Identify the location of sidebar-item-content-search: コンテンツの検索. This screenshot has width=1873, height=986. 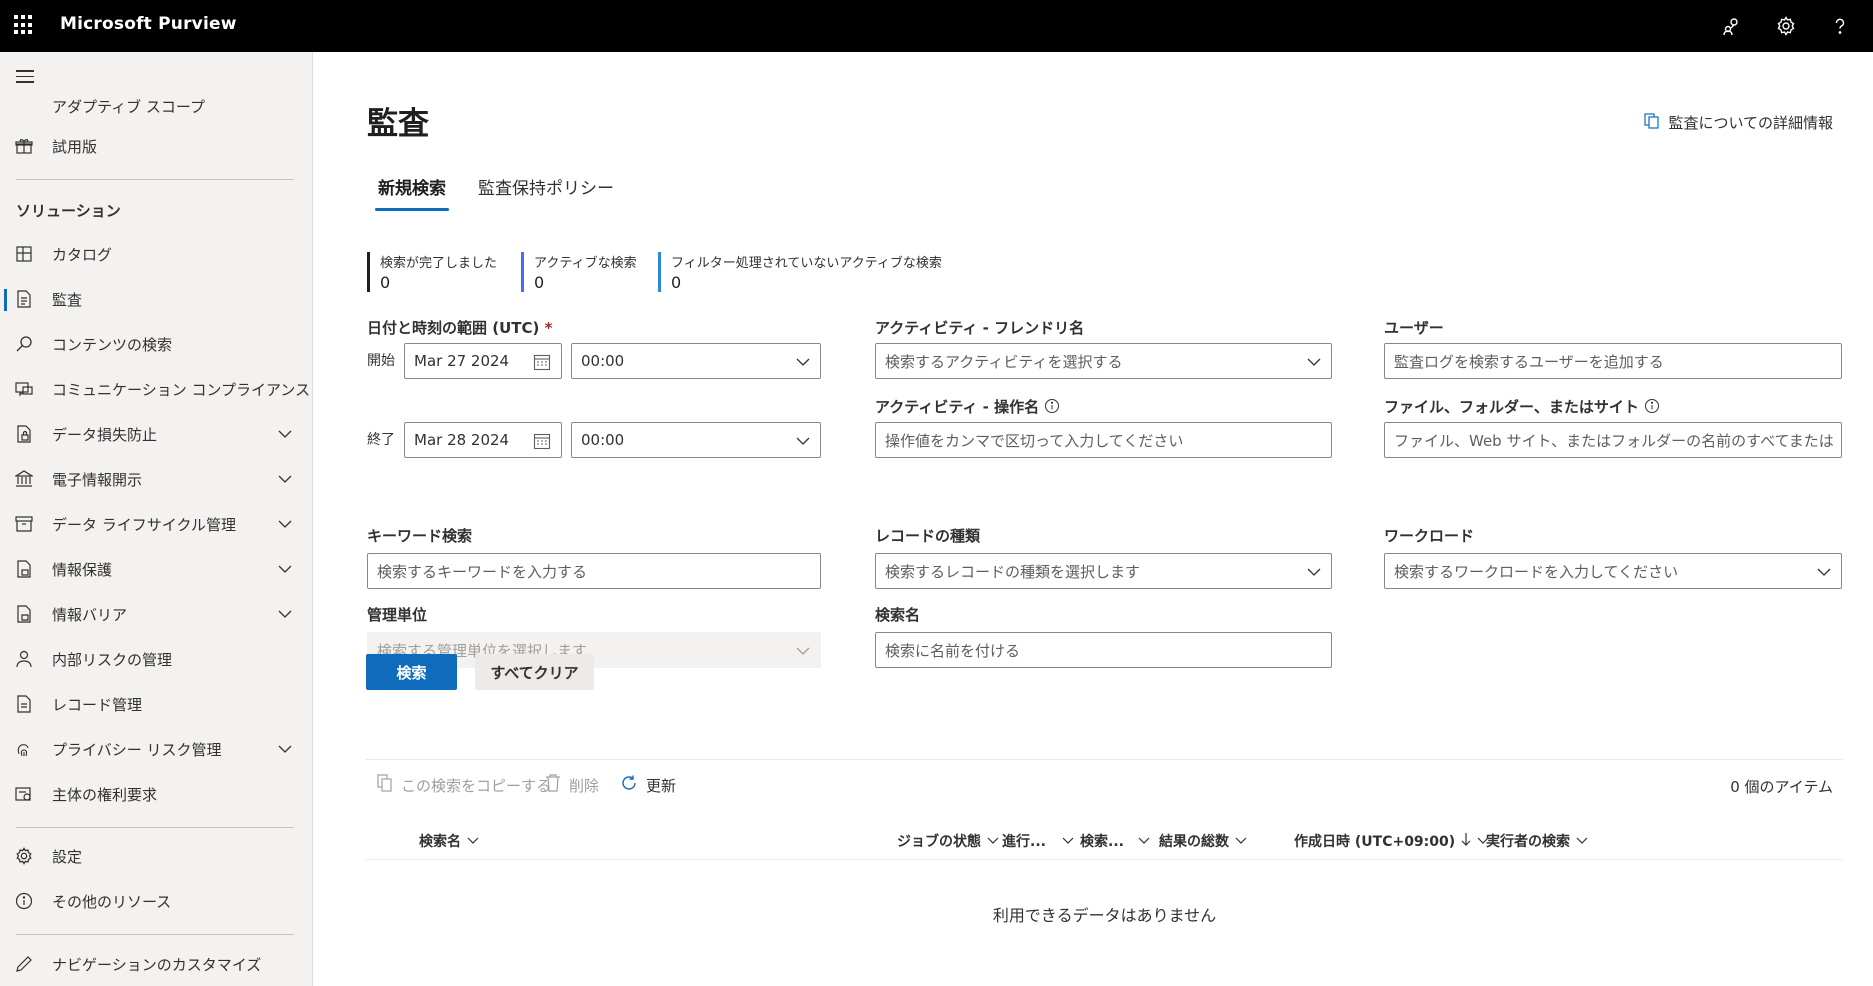
(156, 344).